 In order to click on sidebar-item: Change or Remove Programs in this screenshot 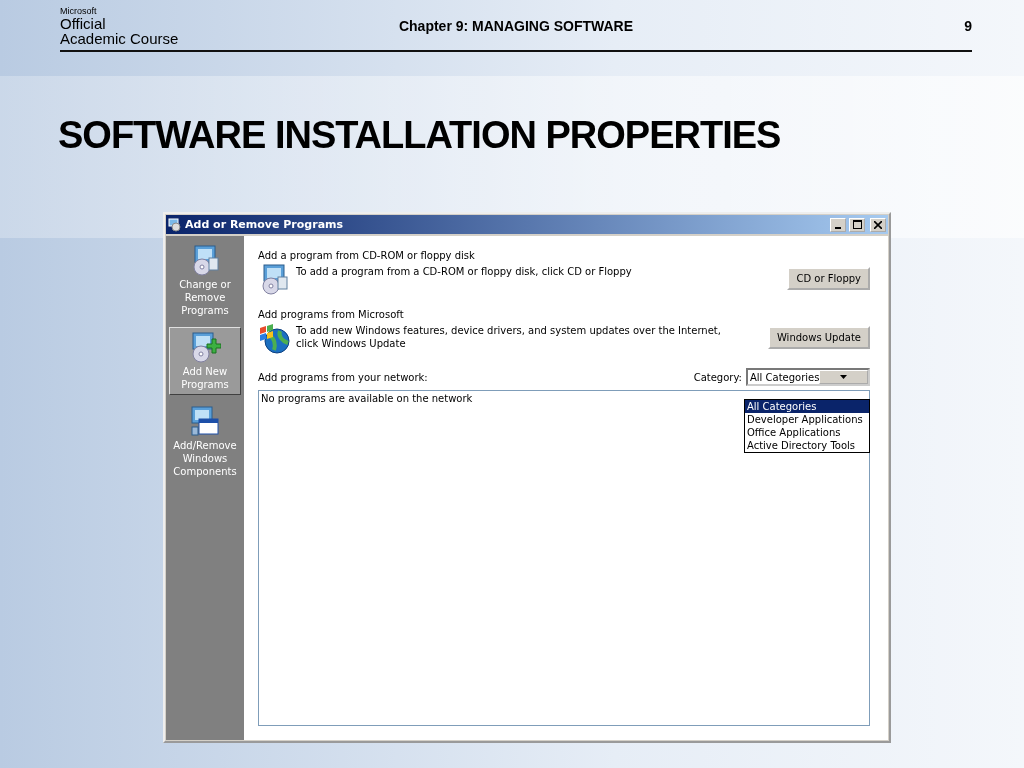, I will do `click(205, 280)`.